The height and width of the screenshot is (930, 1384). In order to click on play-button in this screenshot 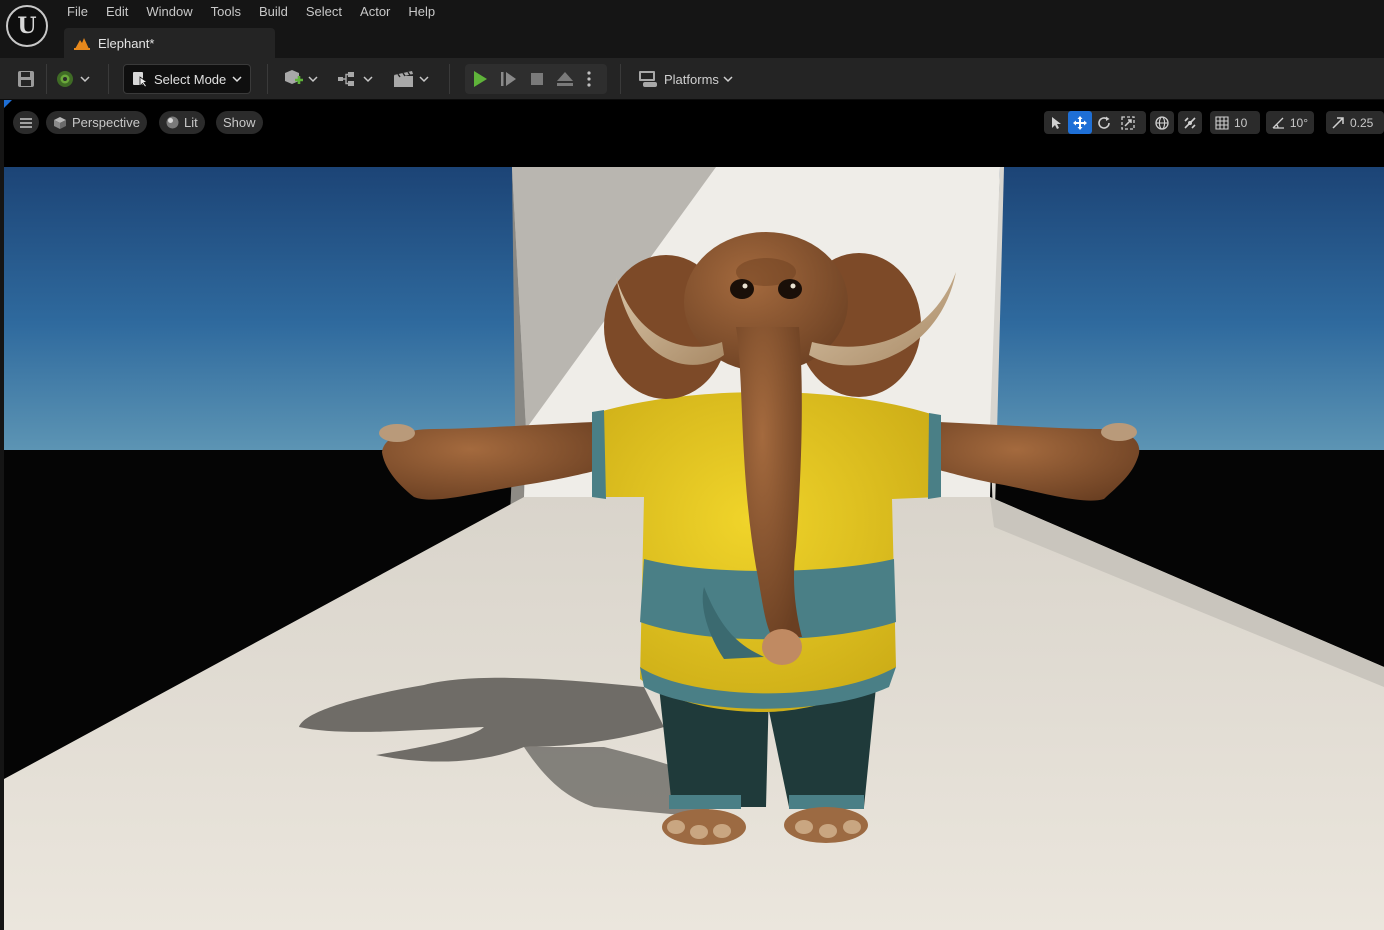, I will do `click(480, 79)`.